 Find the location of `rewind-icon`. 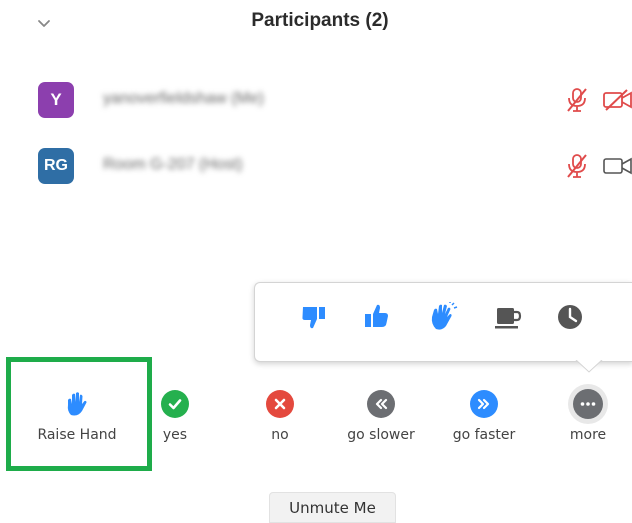

rewind-icon is located at coordinates (381, 404).